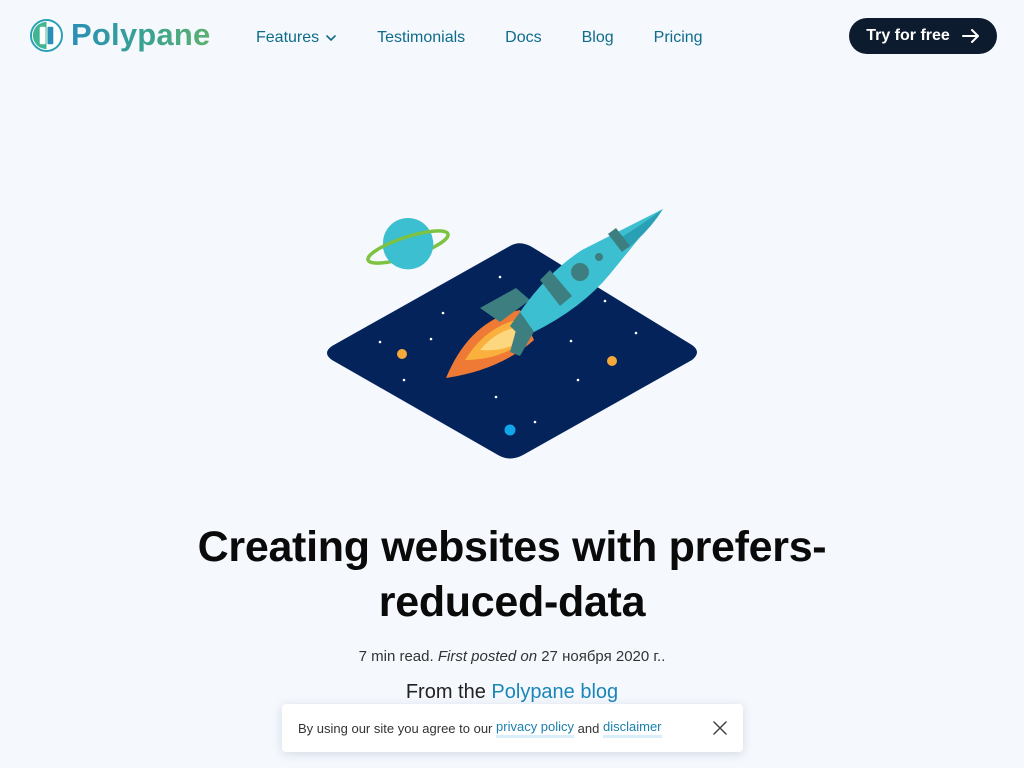  What do you see at coordinates (396, 656) in the screenshot?
I see `read-time: 7 min read.` at bounding box center [396, 656].